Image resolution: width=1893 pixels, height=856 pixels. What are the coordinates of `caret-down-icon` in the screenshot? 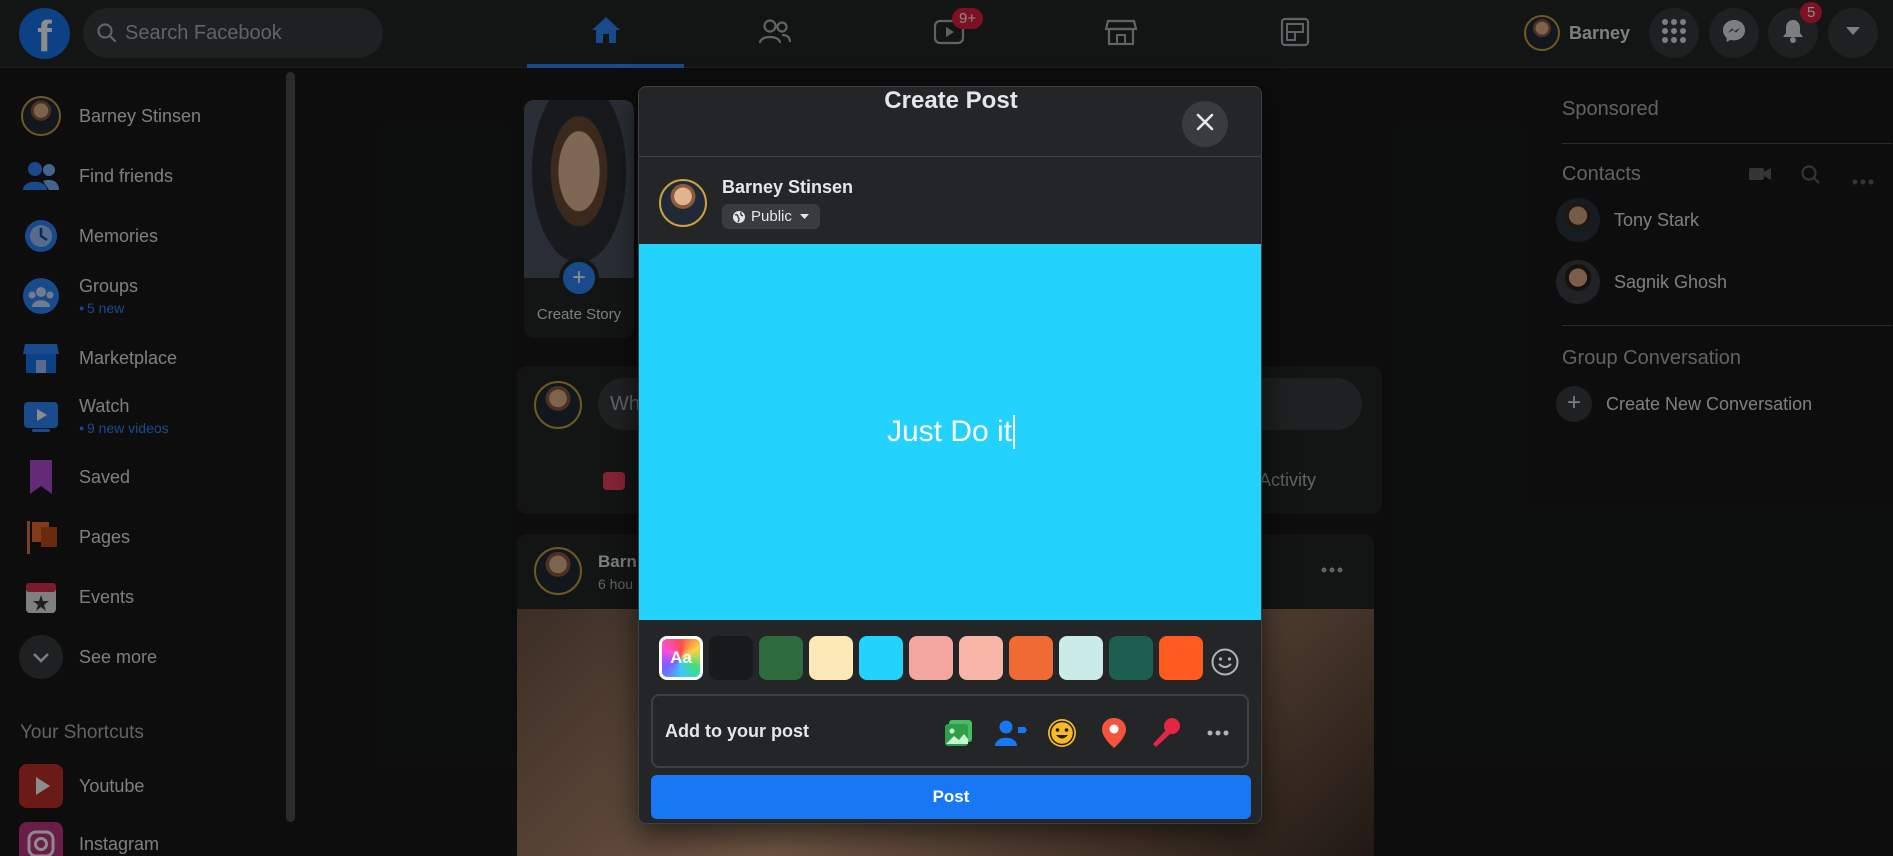 It's located at (804, 216).